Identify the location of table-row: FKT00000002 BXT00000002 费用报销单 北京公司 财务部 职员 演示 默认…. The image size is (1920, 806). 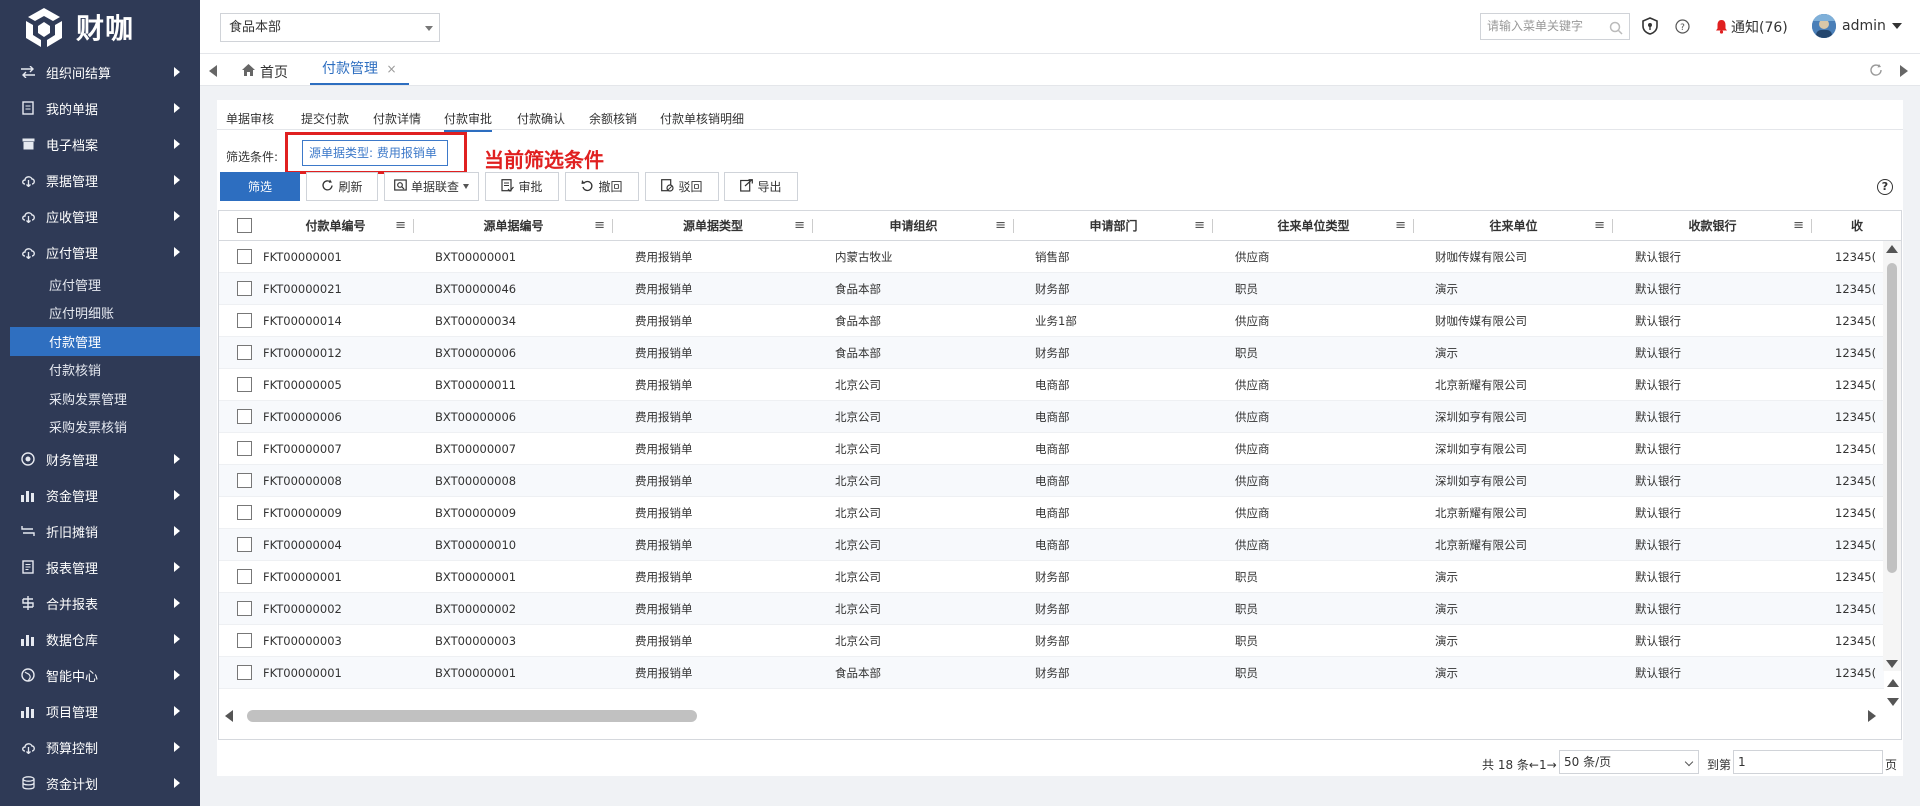
(1051, 609).